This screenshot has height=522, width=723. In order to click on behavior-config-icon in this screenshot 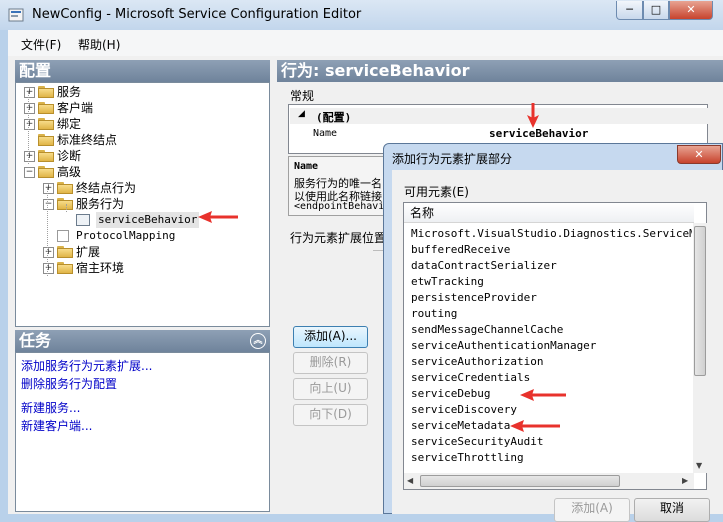, I will do `click(83, 220)`.